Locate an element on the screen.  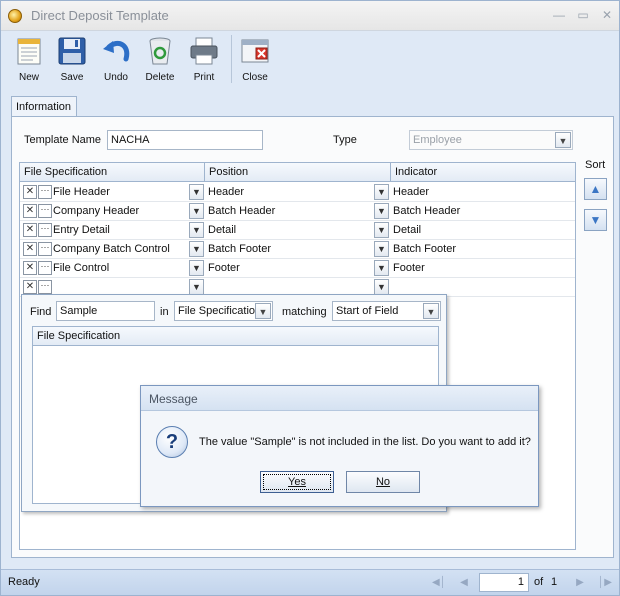
window-title: Direct Deposit Template is located at coordinates (100, 15).